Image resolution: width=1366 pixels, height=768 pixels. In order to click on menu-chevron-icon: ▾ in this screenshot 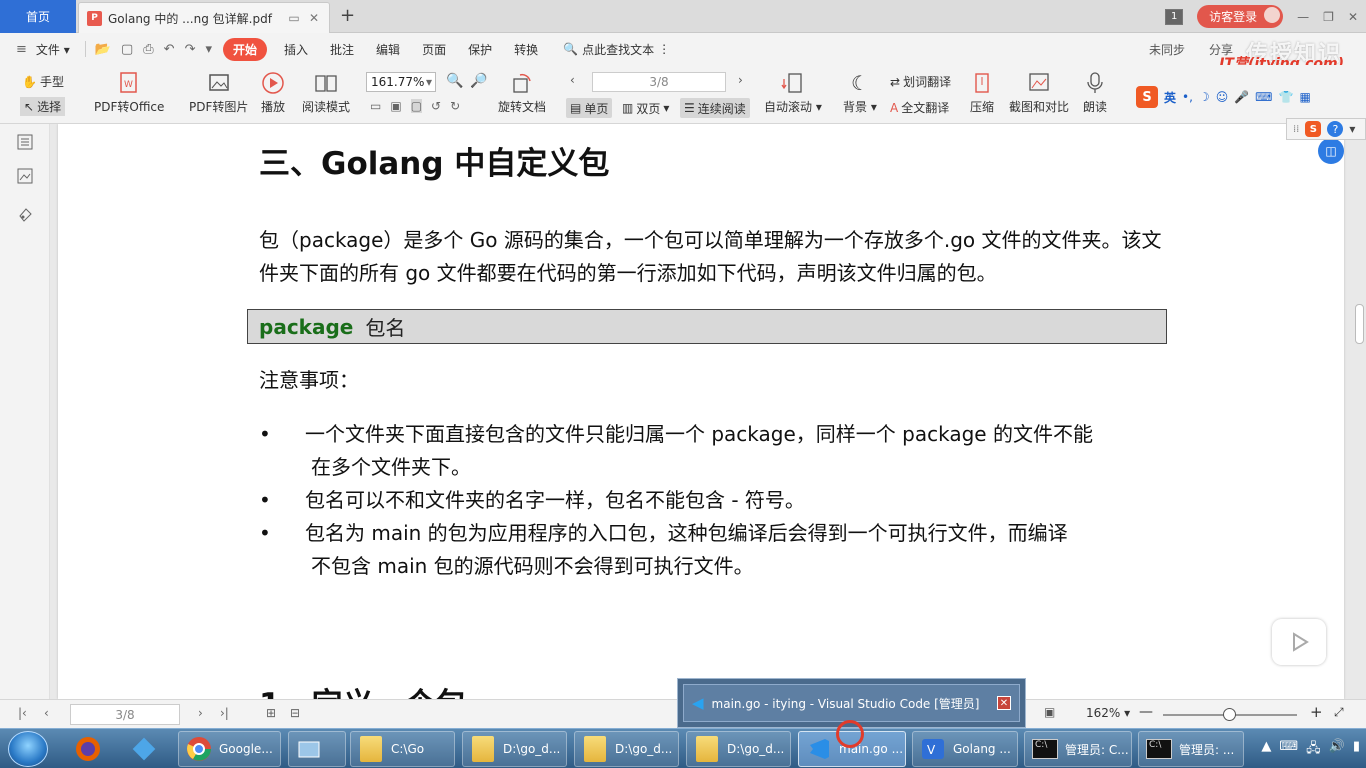, I will do `click(1352, 129)`.